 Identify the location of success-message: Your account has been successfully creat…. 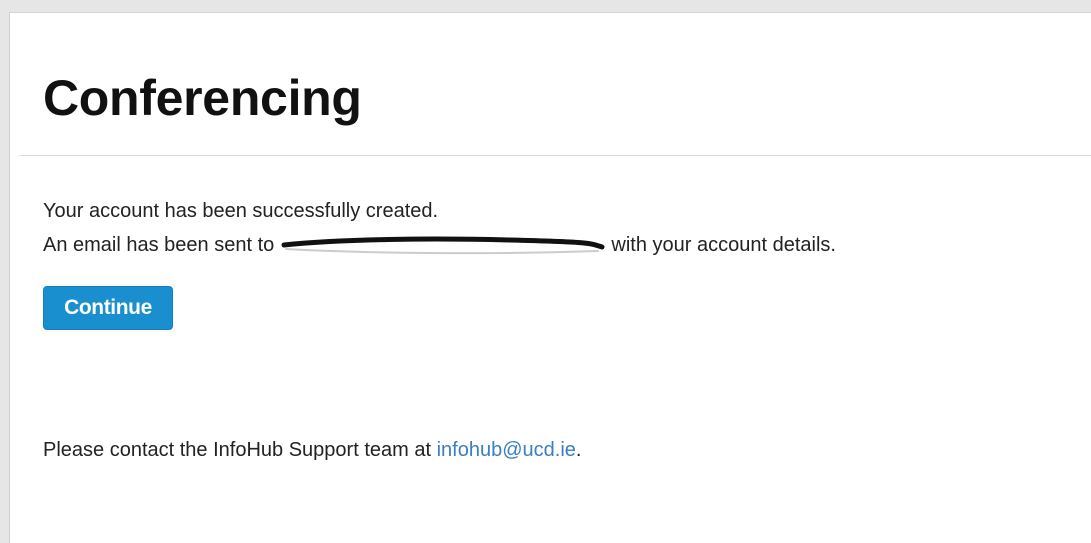
(241, 211).